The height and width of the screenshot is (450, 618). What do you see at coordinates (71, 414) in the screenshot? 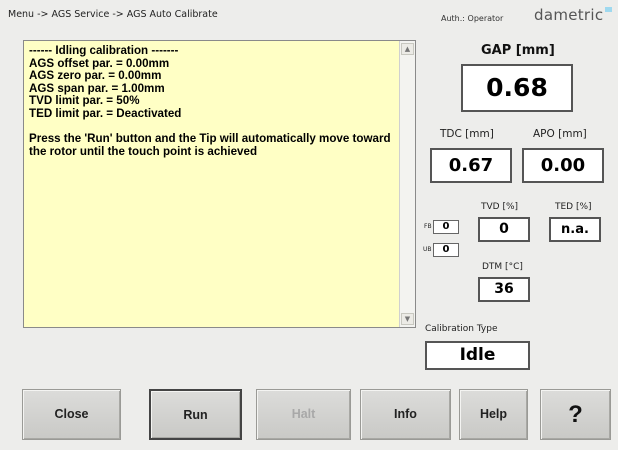
I see `close-button: Close` at bounding box center [71, 414].